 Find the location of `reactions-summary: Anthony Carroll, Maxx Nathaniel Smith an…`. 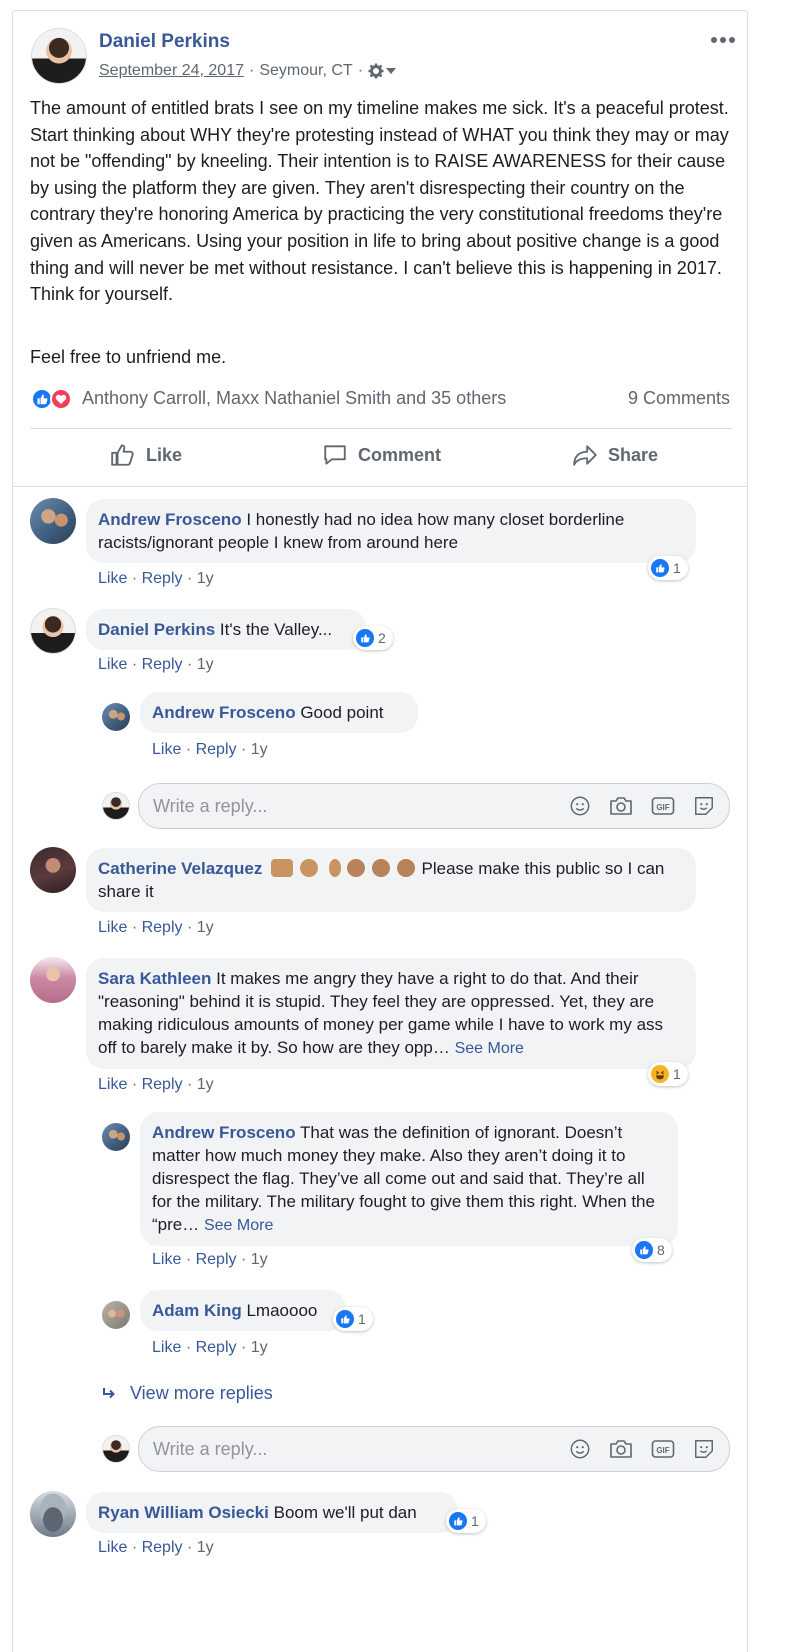

reactions-summary: Anthony Carroll, Maxx Nathaniel Smith an… is located at coordinates (294, 398).